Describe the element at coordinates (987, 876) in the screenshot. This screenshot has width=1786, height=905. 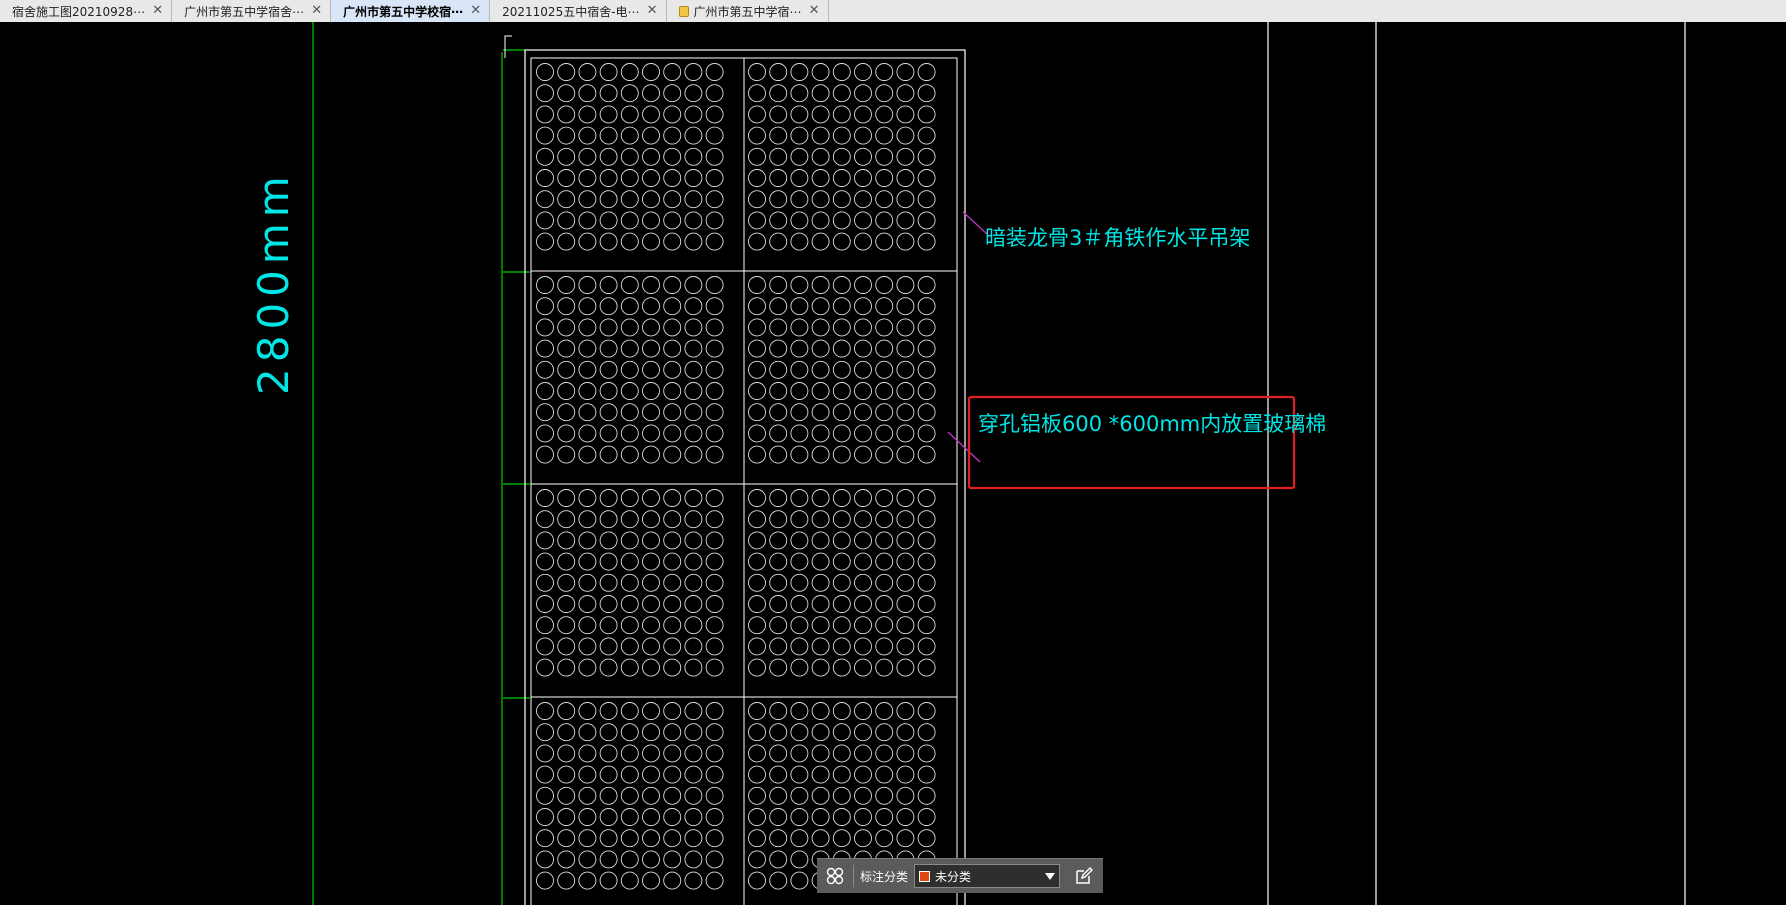
I see `category-select: 未分类` at that location.